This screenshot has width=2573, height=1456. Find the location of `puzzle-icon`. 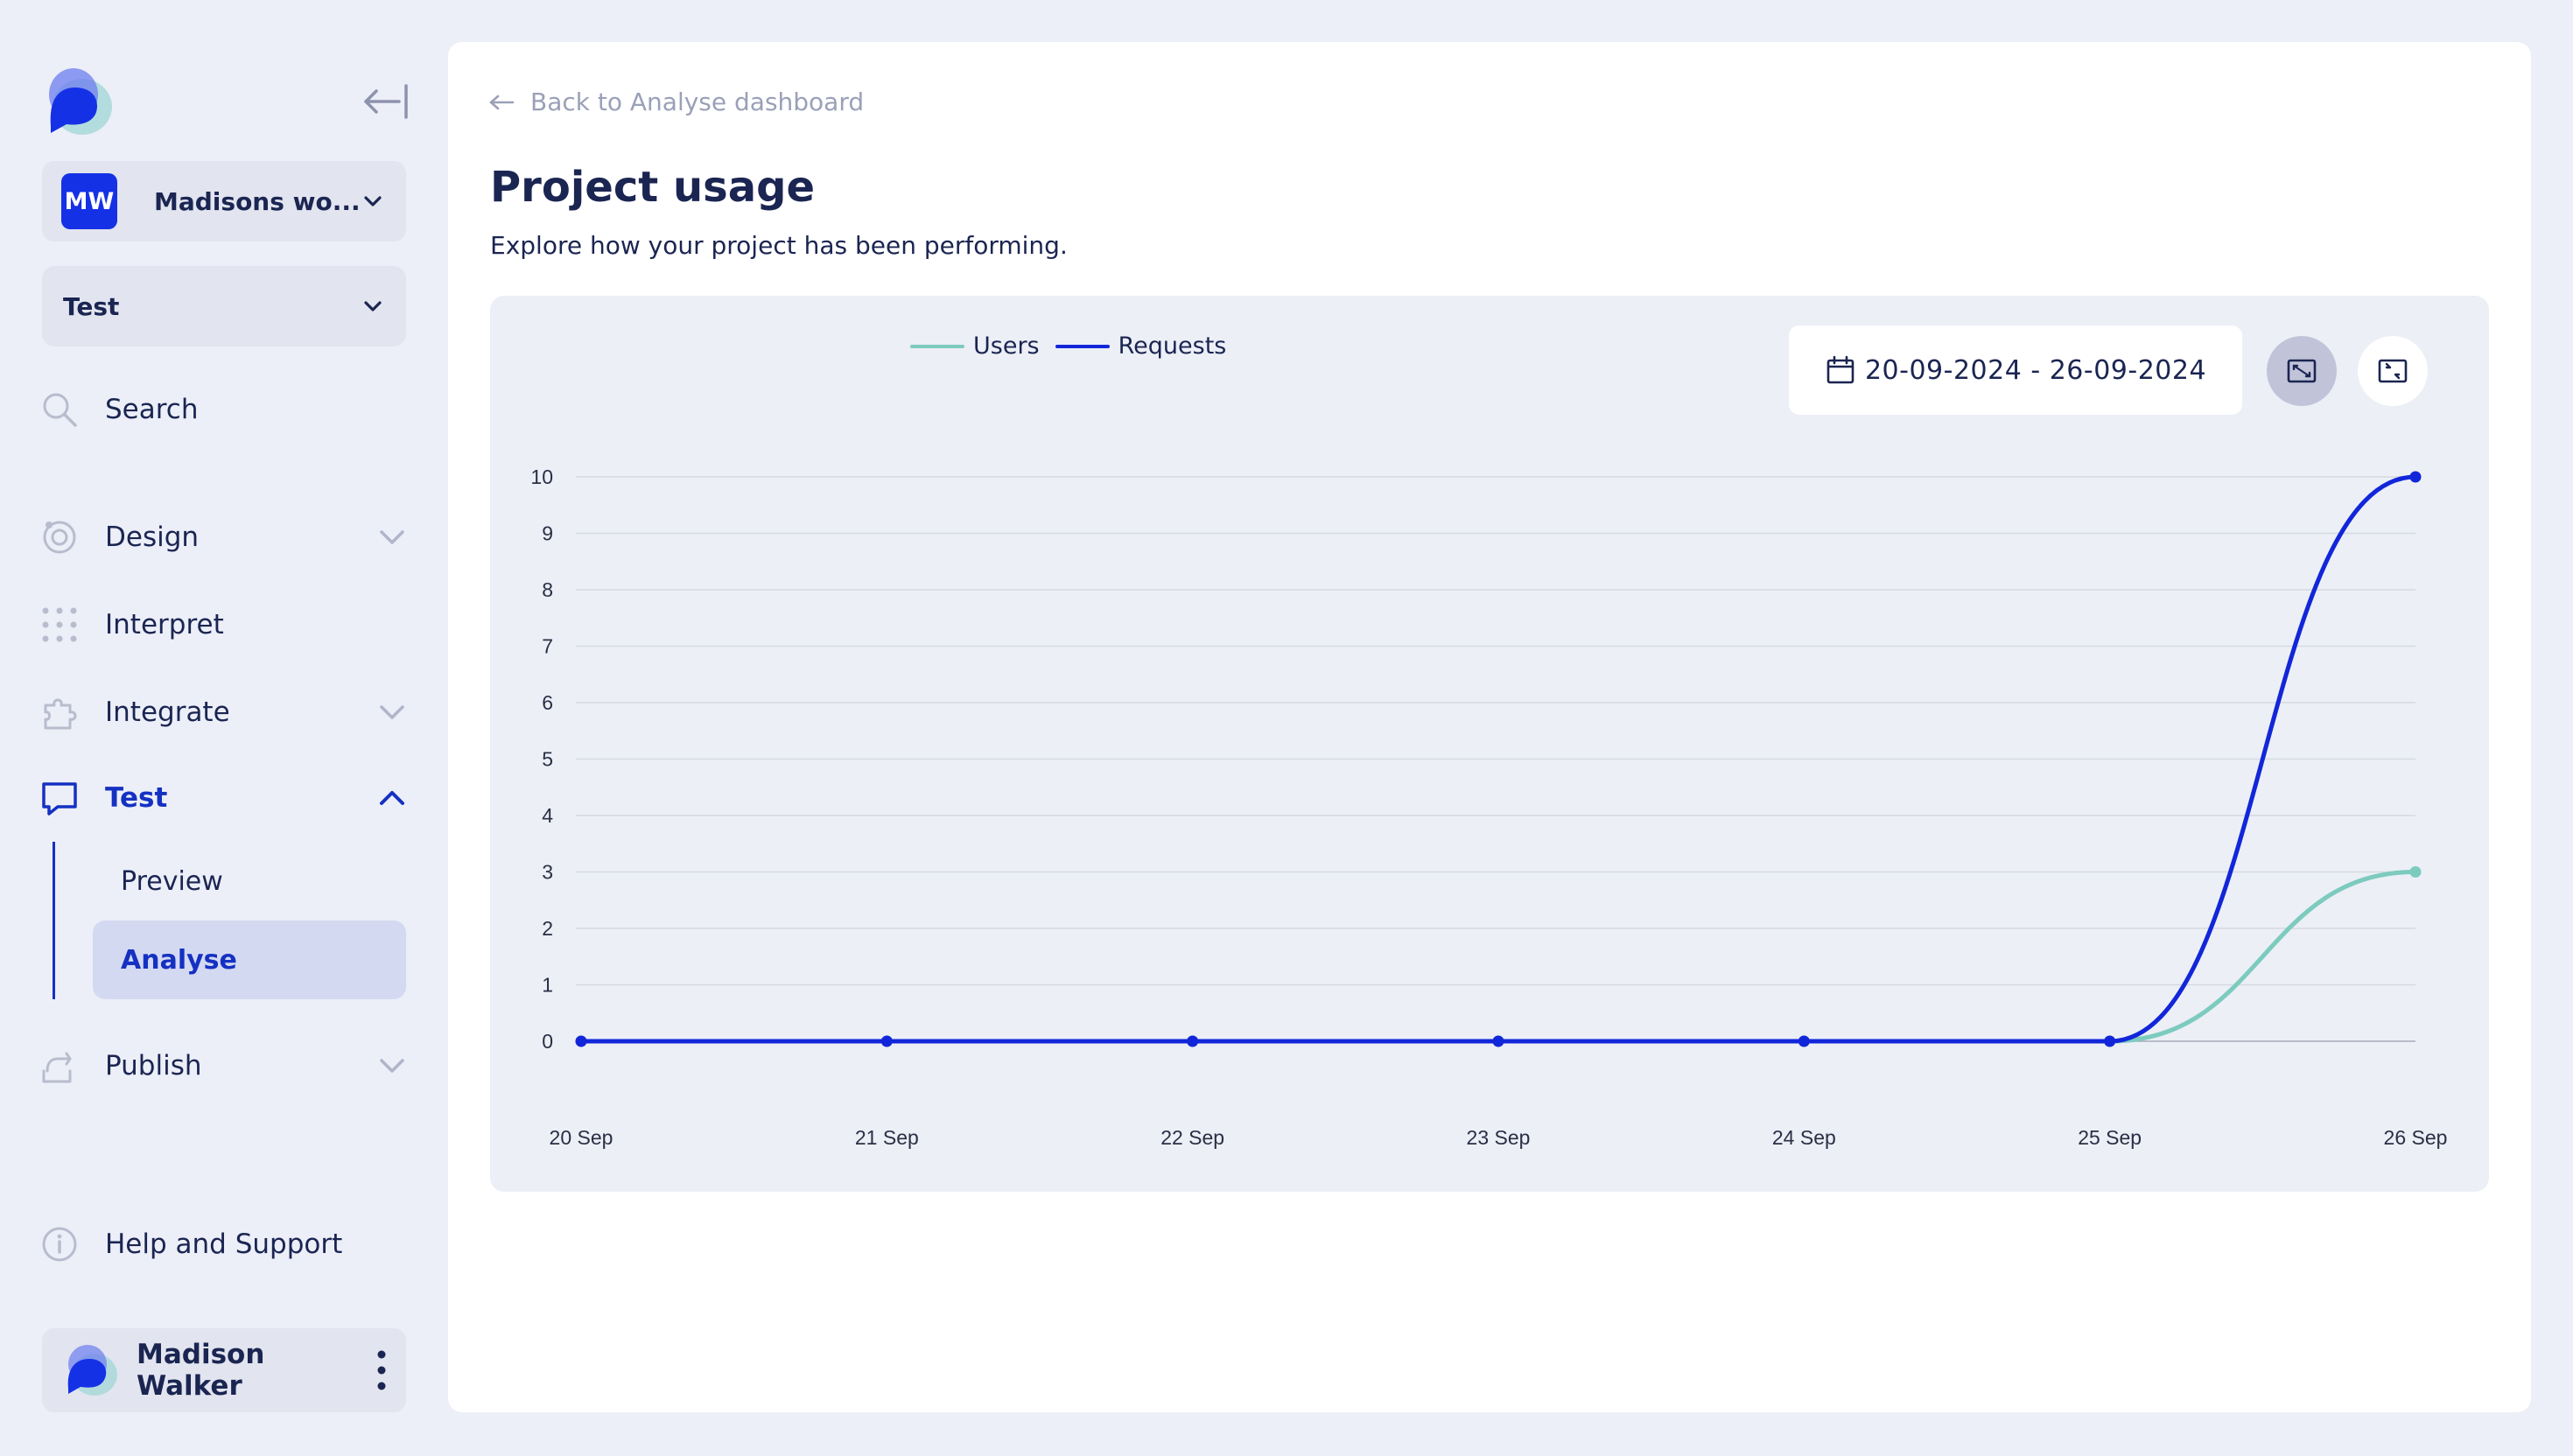

puzzle-icon is located at coordinates (60, 712).